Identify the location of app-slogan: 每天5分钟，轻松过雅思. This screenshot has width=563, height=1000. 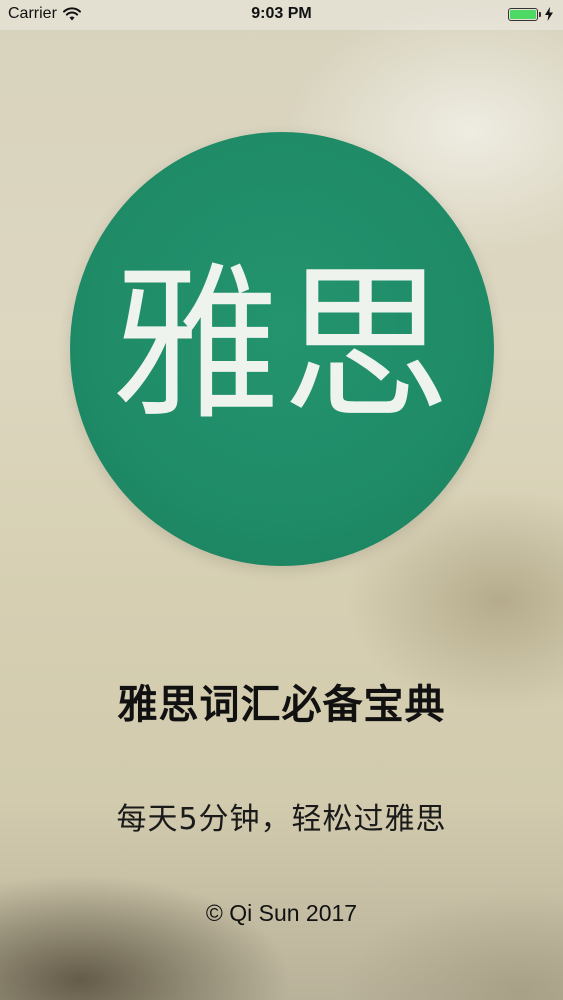
(281, 819).